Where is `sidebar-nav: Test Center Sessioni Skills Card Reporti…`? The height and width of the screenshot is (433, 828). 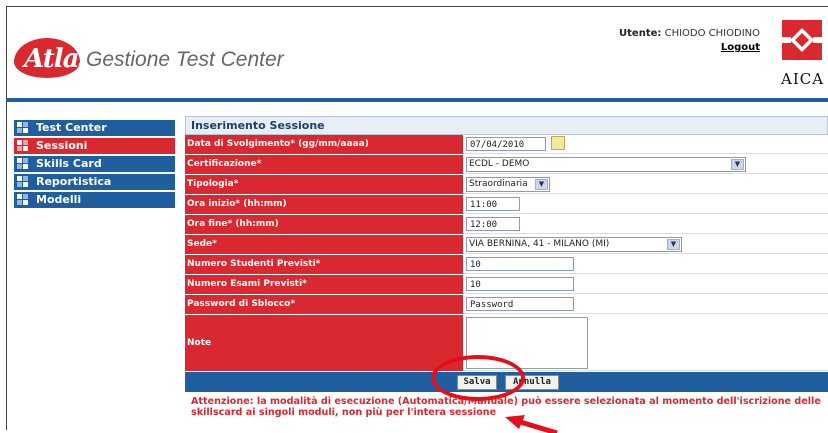 sidebar-nav: Test Center Sessioni Skills Card Reporti… is located at coordinates (94, 165).